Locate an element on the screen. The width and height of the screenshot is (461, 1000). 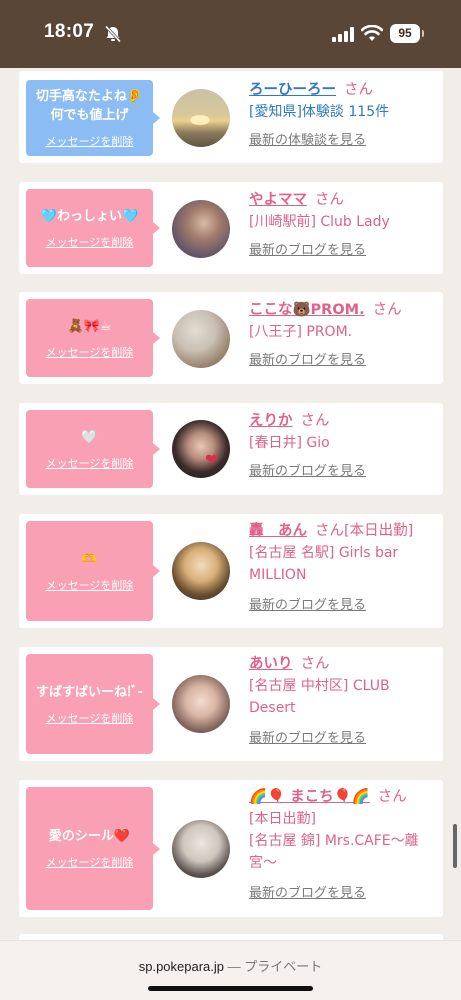
cast-info: やよママ さん [川崎駅前] Club Lady 最新のブログを見る is located at coordinates (344, 223).